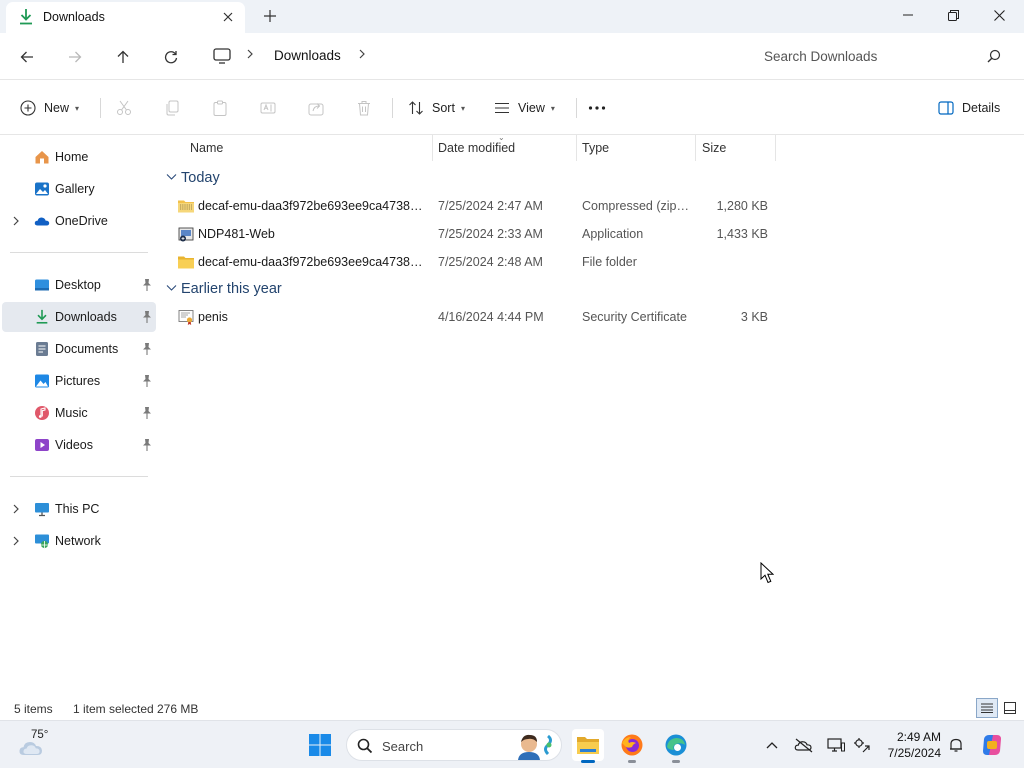 The image size is (1024, 768). What do you see at coordinates (79, 221) in the screenshot?
I see `sidebar-item-onedrive: OneDrive` at bounding box center [79, 221].